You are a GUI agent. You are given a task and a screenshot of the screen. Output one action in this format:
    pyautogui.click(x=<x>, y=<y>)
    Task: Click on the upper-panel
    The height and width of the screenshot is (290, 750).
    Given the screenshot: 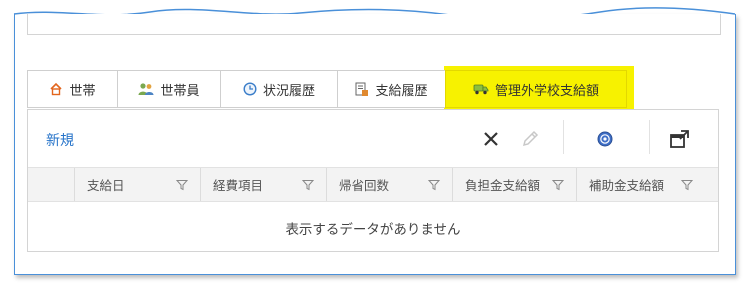 What is the action you would take?
    pyautogui.click(x=374, y=24)
    